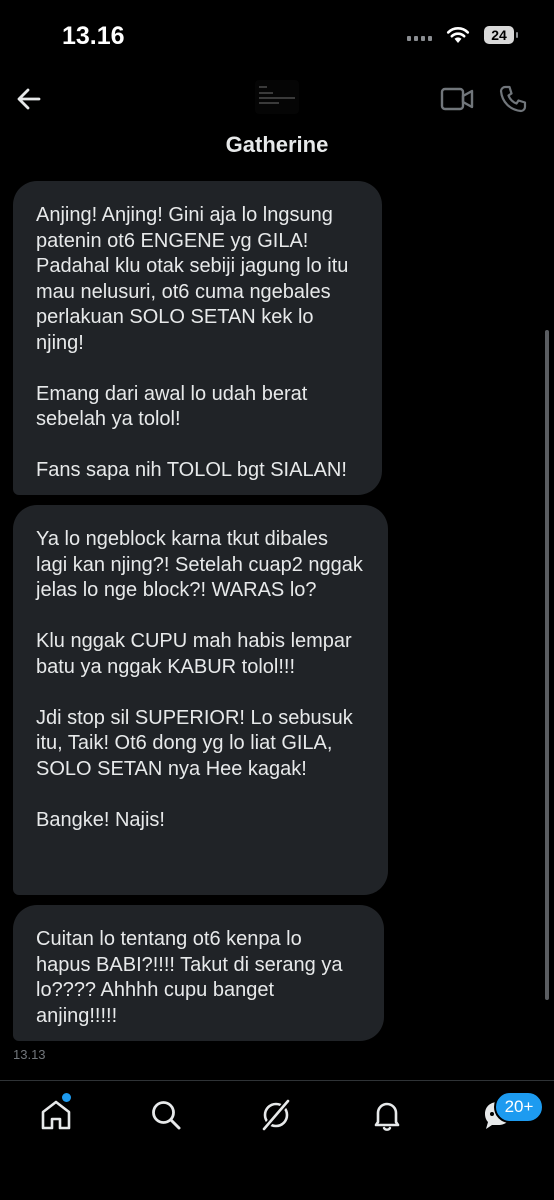 The image size is (554, 1200). What do you see at coordinates (457, 99) in the screenshot?
I see `video-call-icon` at bounding box center [457, 99].